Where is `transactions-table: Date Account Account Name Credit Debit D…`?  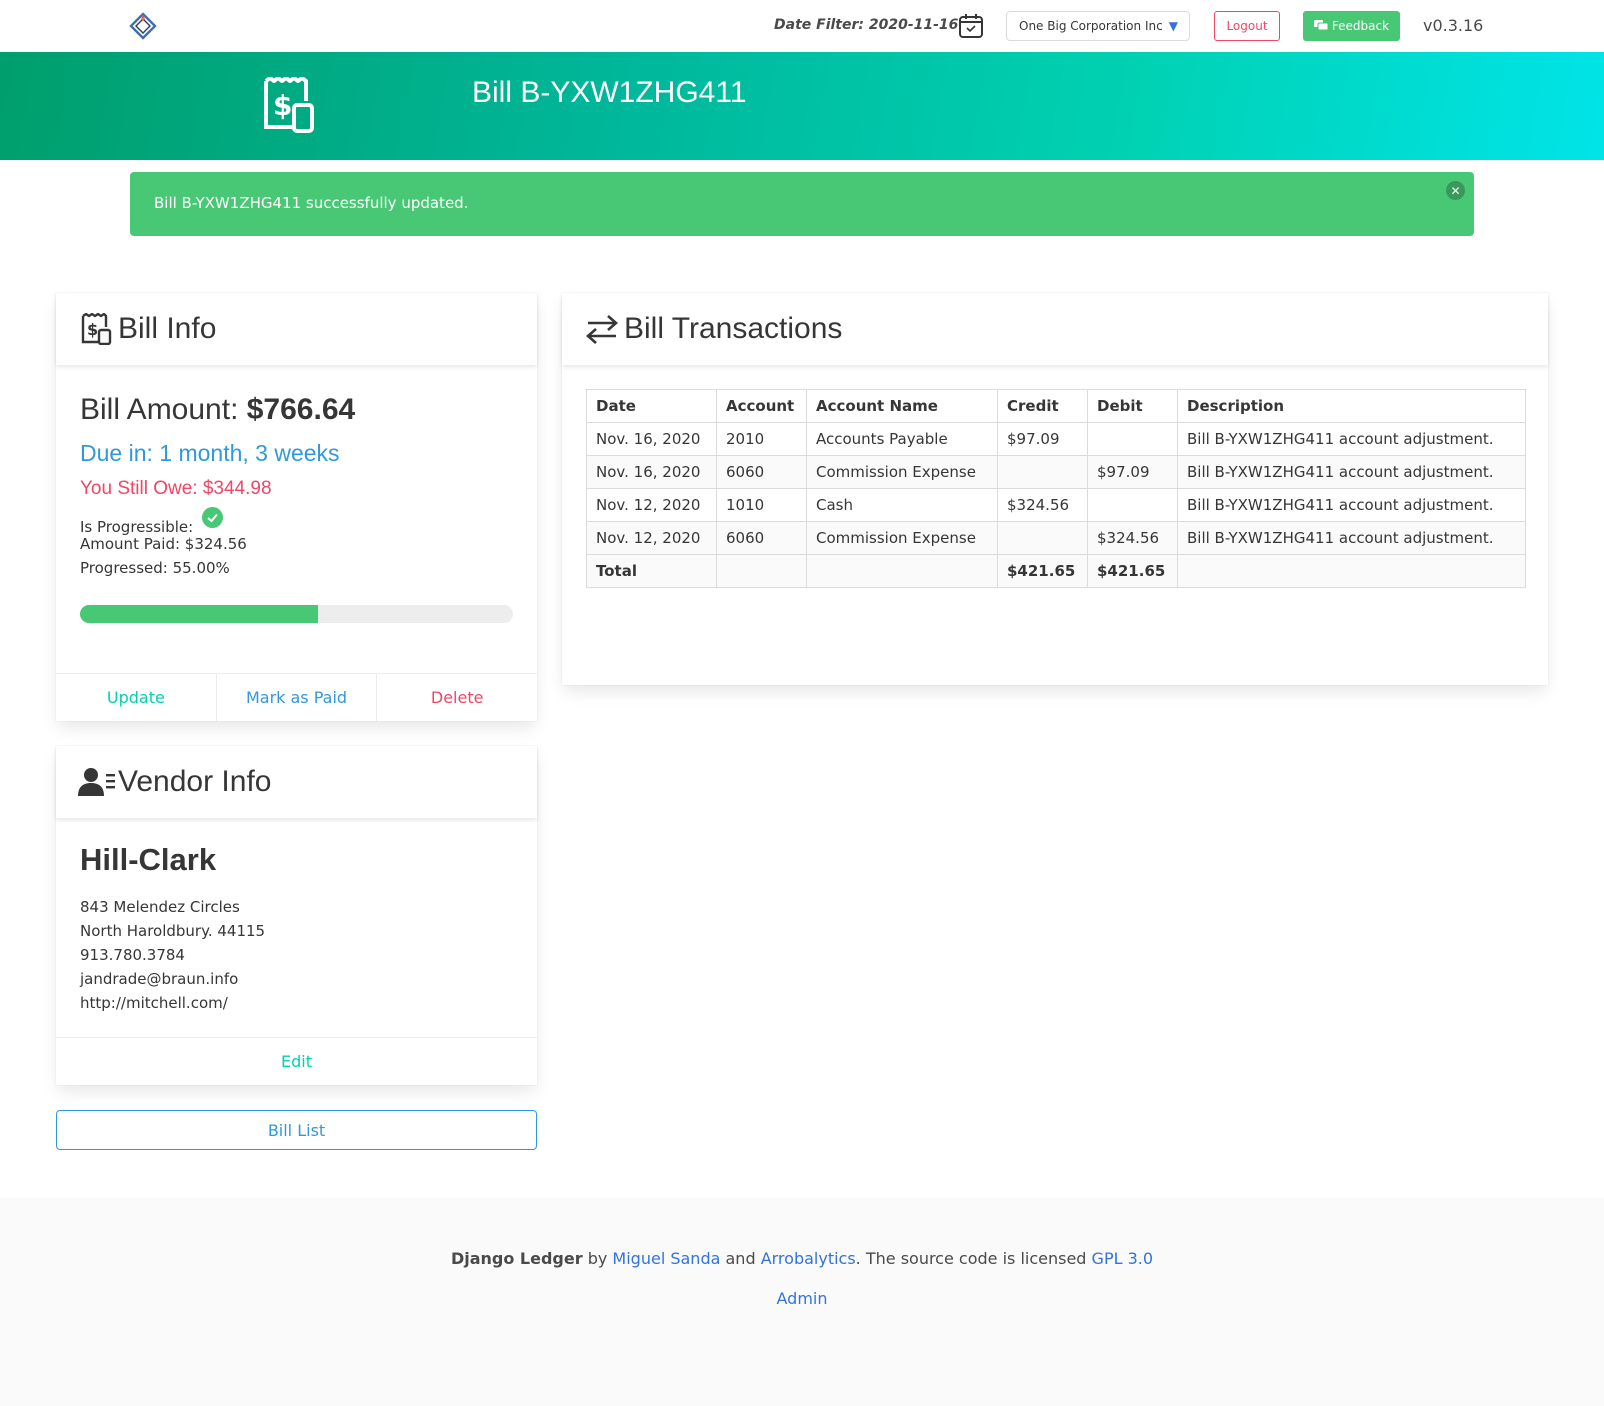 transactions-table: Date Account Account Name Credit Debit D… is located at coordinates (1056, 488).